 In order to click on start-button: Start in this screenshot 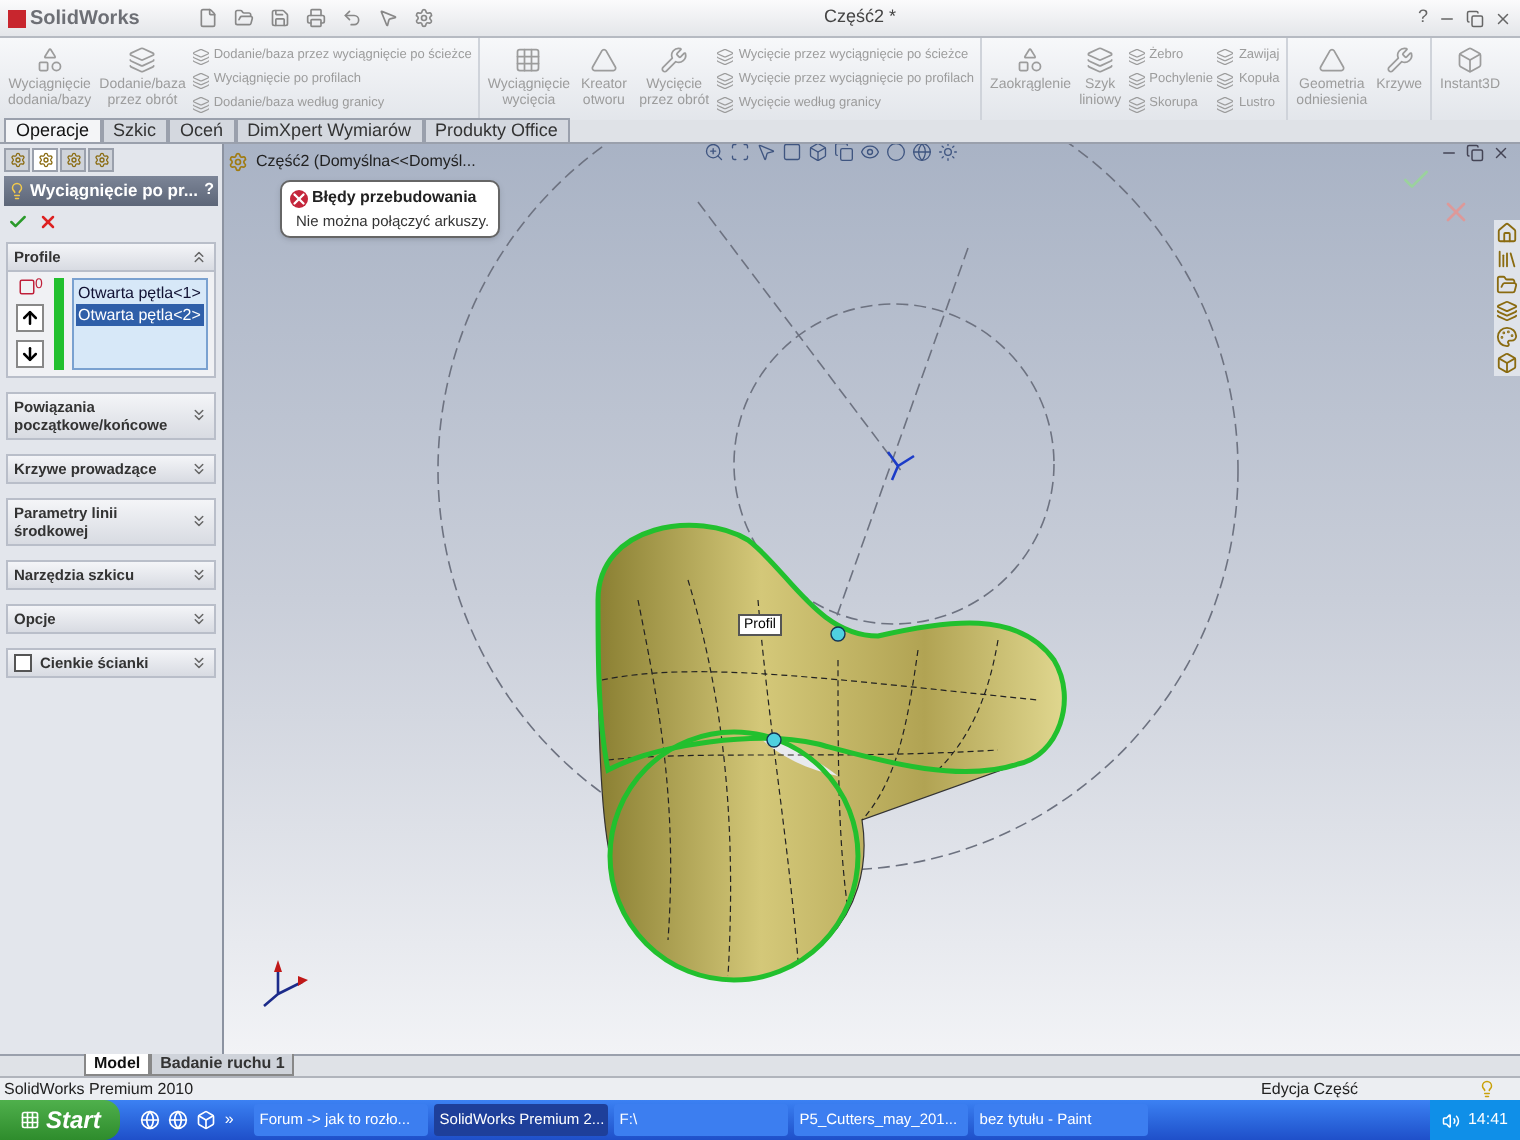, I will do `click(60, 1120)`.